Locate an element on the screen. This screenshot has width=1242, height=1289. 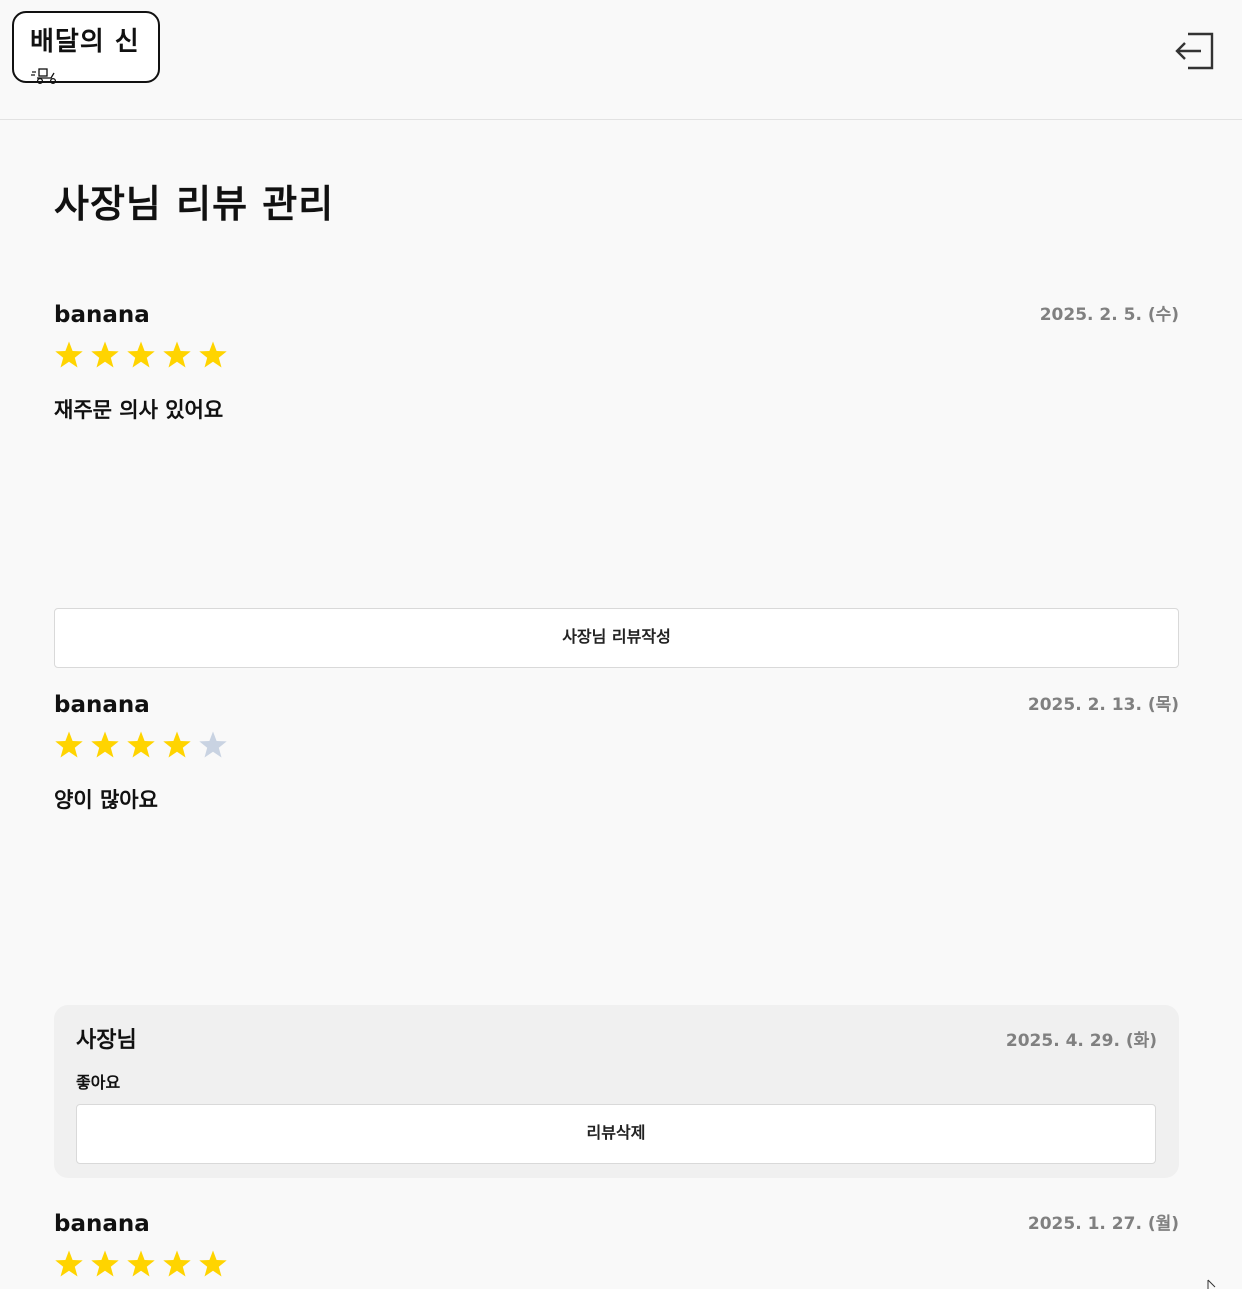
page-title: 사장님 리뷰 관리 is located at coordinates (194, 204).